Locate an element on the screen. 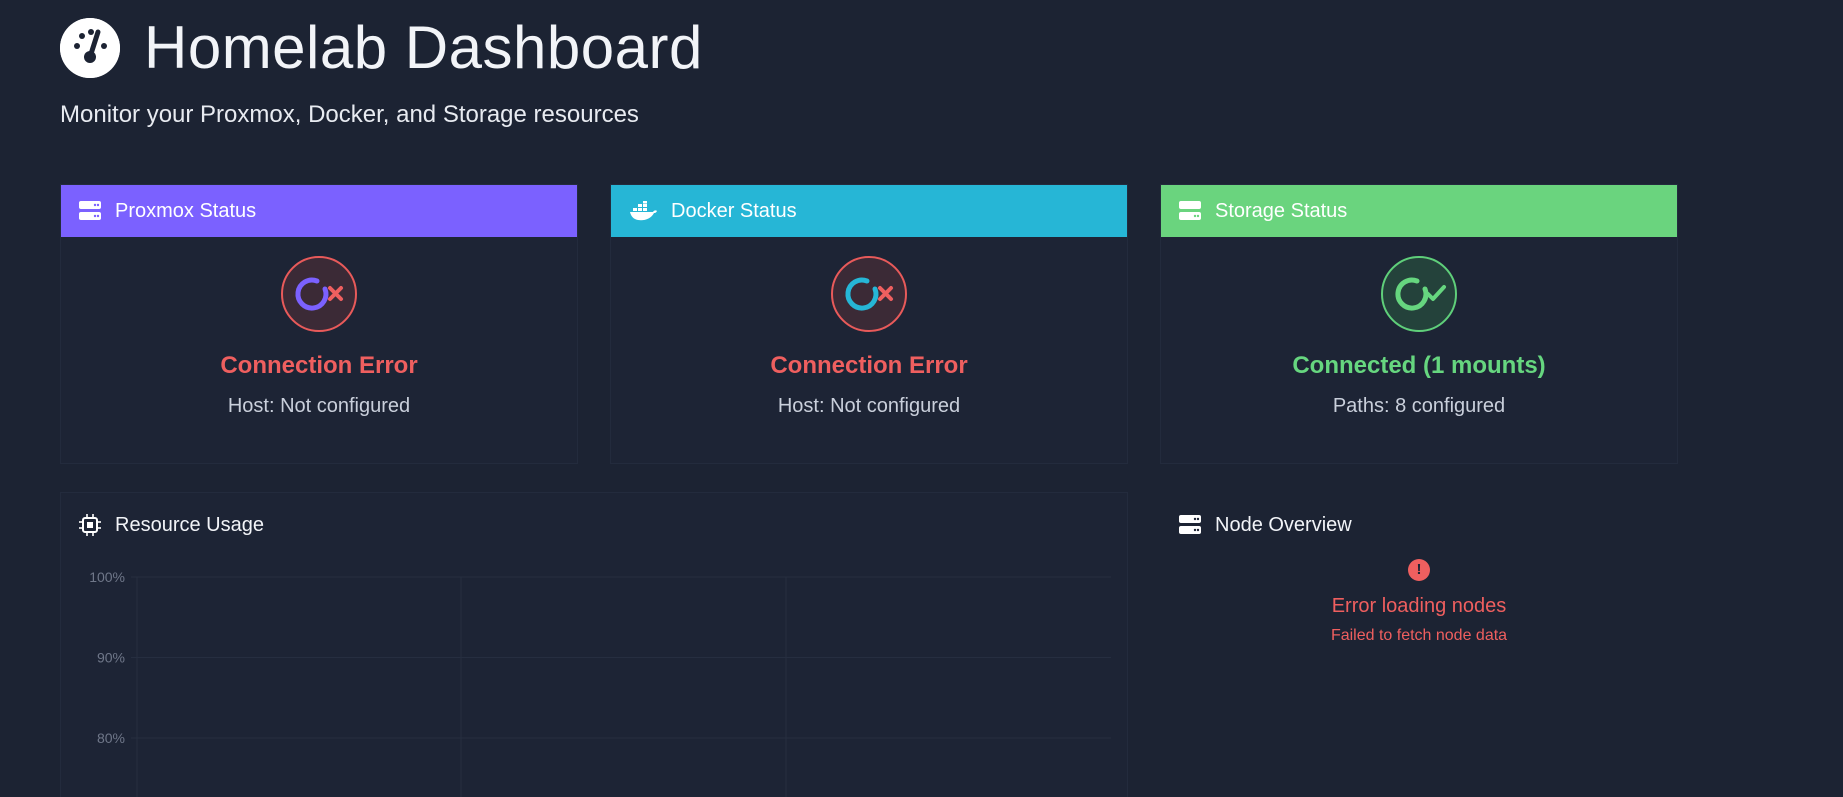 This screenshot has width=1843, height=797. storage-card-header: Storage Status is located at coordinates (1419, 211).